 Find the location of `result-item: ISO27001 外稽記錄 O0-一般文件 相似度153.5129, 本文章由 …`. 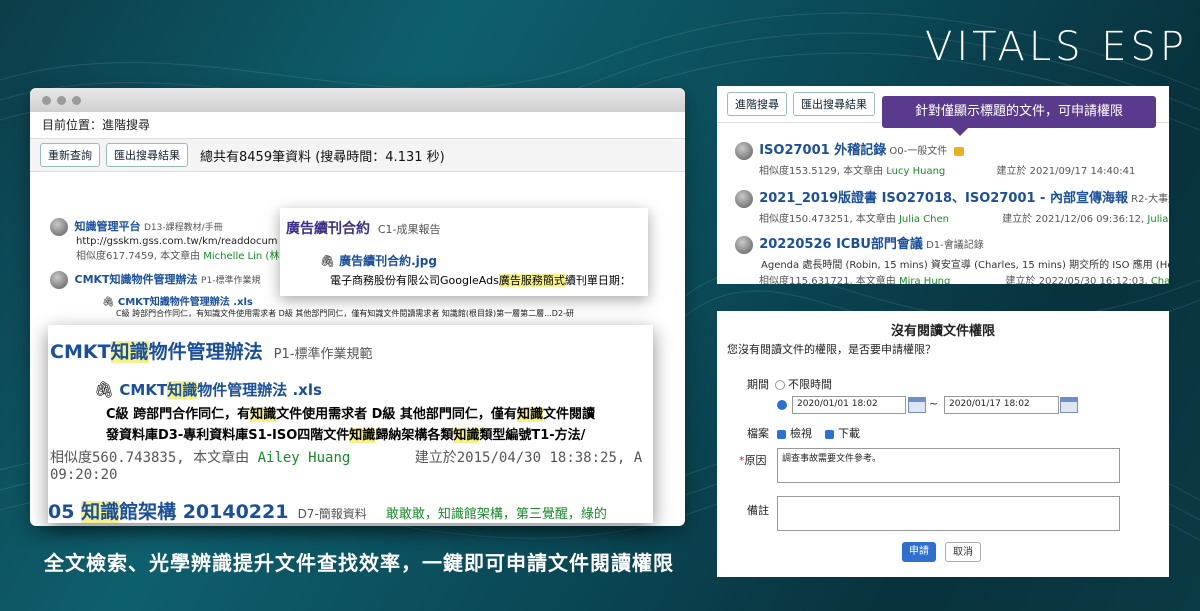

result-item: ISO27001 外稽記錄 O0-一般文件 相似度153.5129, 本文章由 … is located at coordinates (935, 158).